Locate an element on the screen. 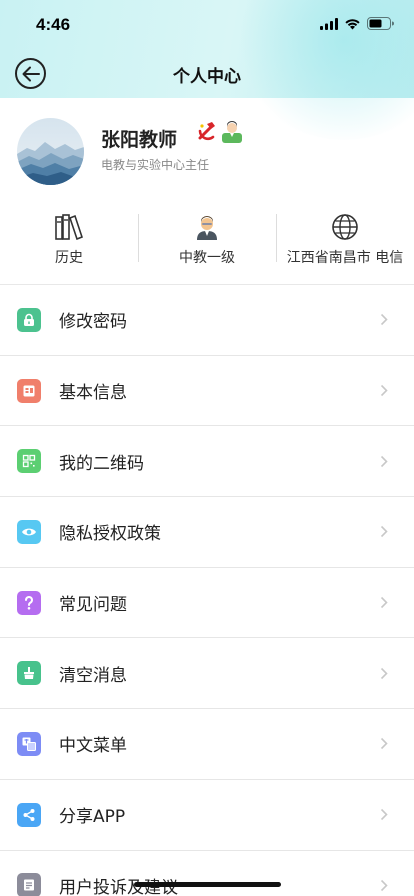  menu-item-share-app: 分享APP is located at coordinates (207, 815).